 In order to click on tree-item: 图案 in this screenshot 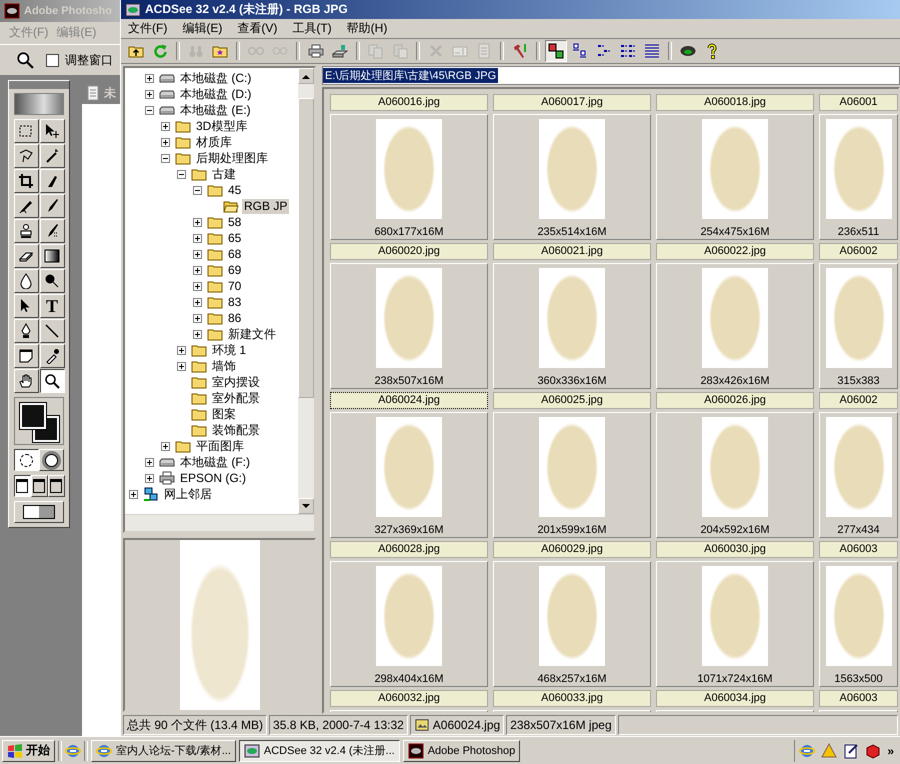, I will do `click(224, 414)`.